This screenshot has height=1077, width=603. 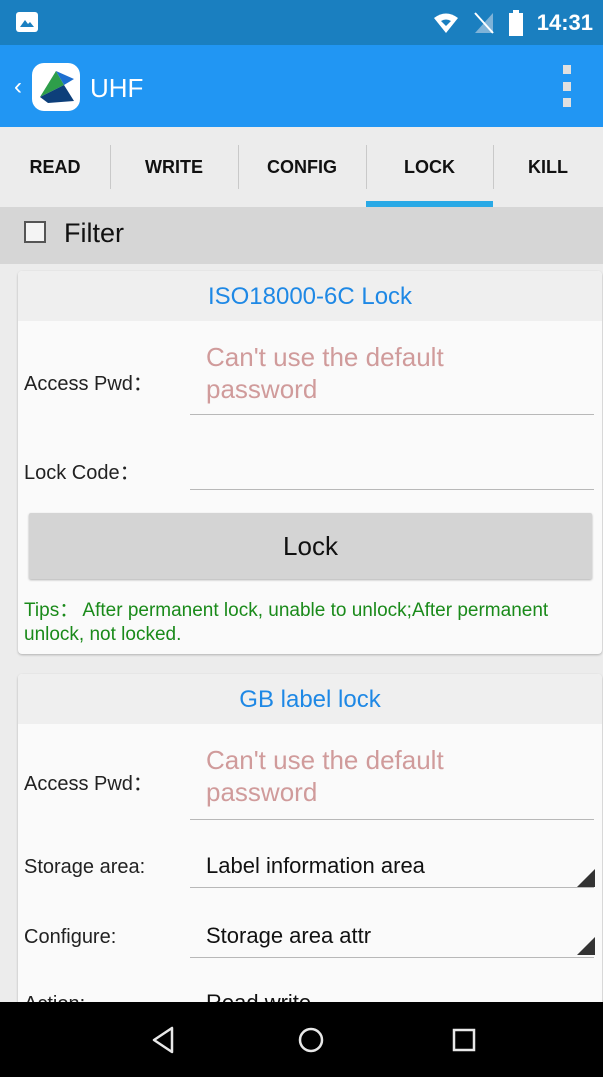 What do you see at coordinates (567, 86) in the screenshot?
I see `overflow-menu-icon` at bounding box center [567, 86].